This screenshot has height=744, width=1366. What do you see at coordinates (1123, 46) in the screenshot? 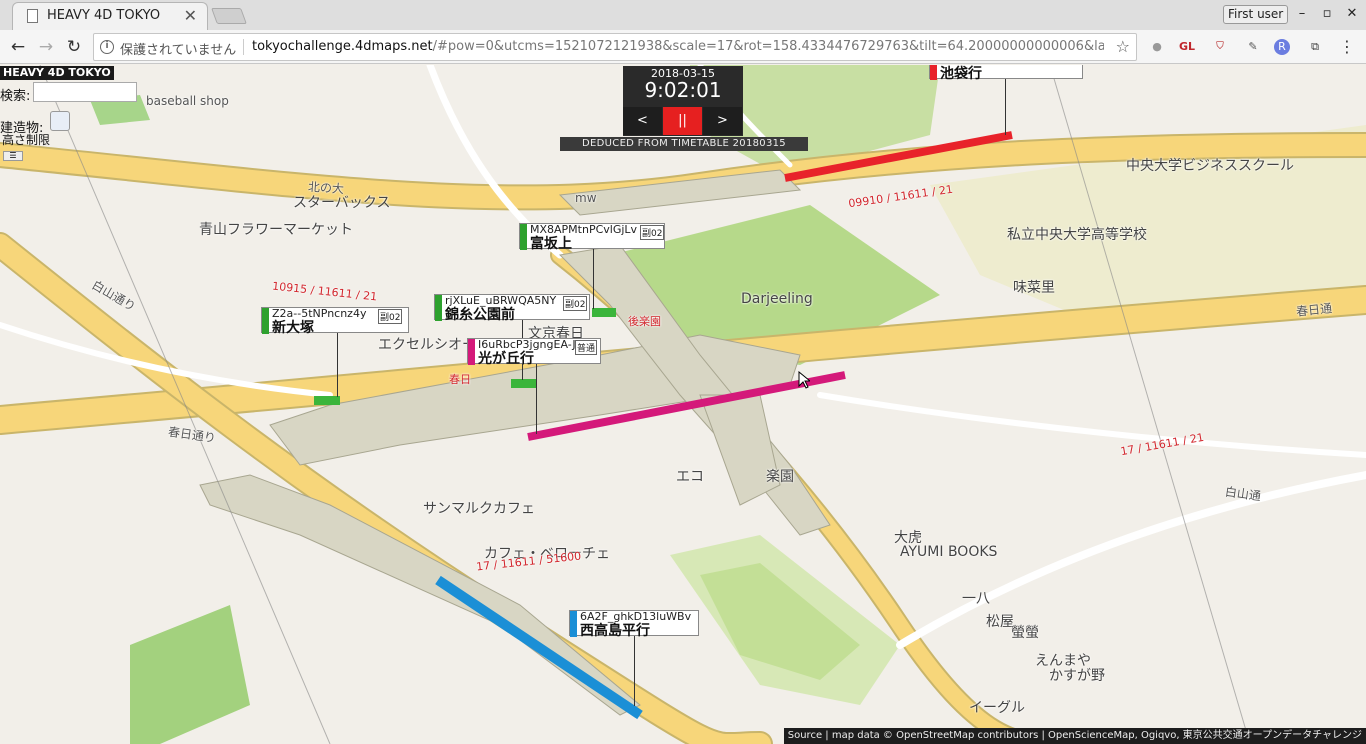
I see `bookmark-star-icon: ☆` at bounding box center [1123, 46].